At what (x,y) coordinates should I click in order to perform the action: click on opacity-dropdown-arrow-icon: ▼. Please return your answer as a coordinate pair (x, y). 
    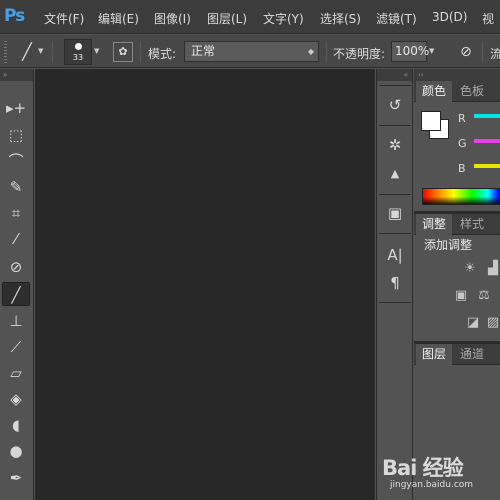
    Looking at the image, I should click on (431, 51).